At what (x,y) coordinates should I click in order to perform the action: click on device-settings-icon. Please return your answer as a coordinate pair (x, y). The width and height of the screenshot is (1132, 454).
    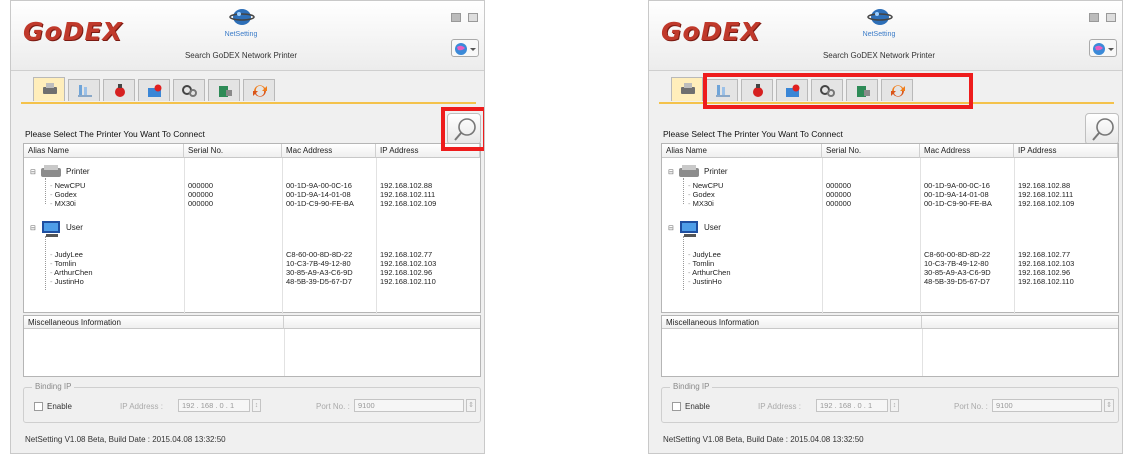
    Looking at the image, I should click on (225, 91).